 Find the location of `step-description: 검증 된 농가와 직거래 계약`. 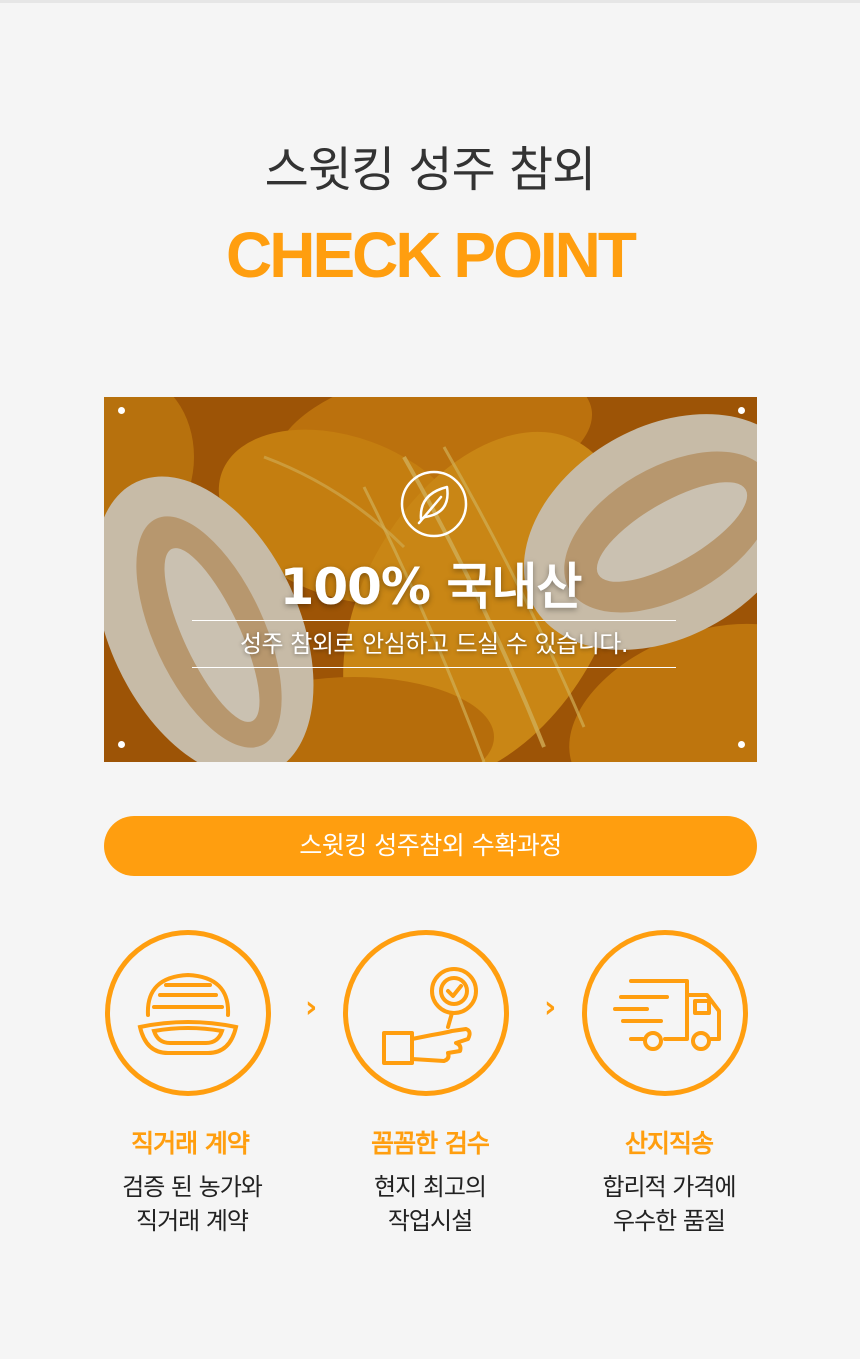

step-description: 검증 된 농가와 직거래 계약 is located at coordinates (192, 1204).